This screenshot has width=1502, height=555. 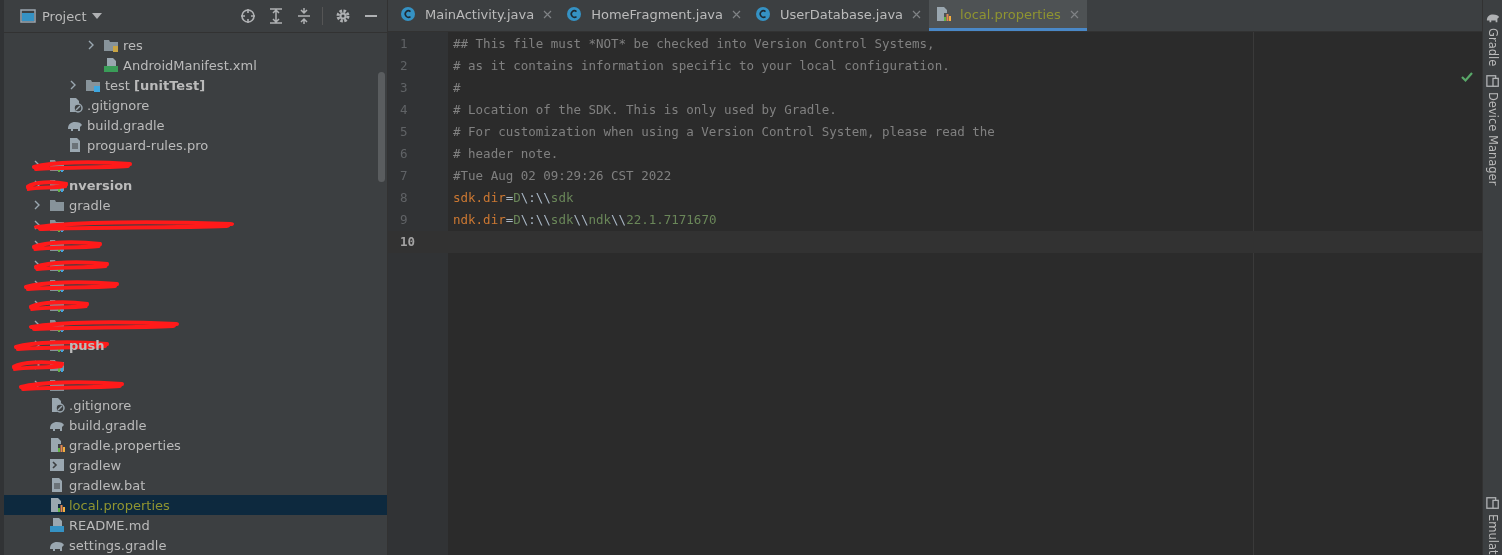 What do you see at coordinates (195, 525) in the screenshot?
I see `tree-row: README.md` at bounding box center [195, 525].